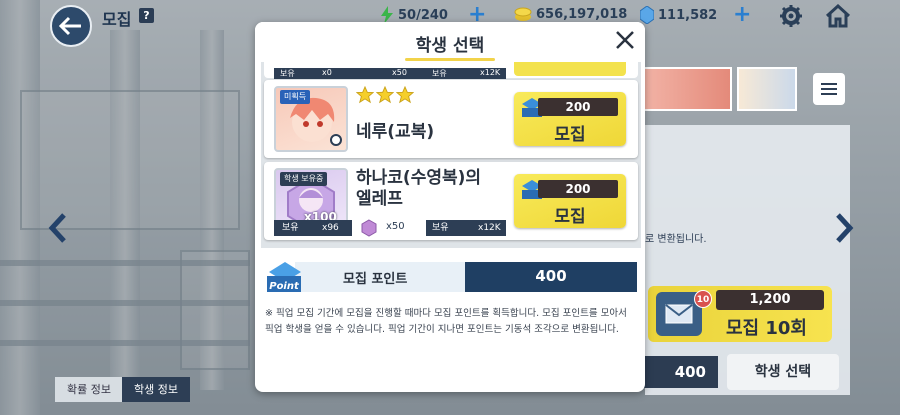 Image resolution: width=900 pixels, height=415 pixels. What do you see at coordinates (684, 313) in the screenshot?
I see `ticket-icon: 10` at bounding box center [684, 313].